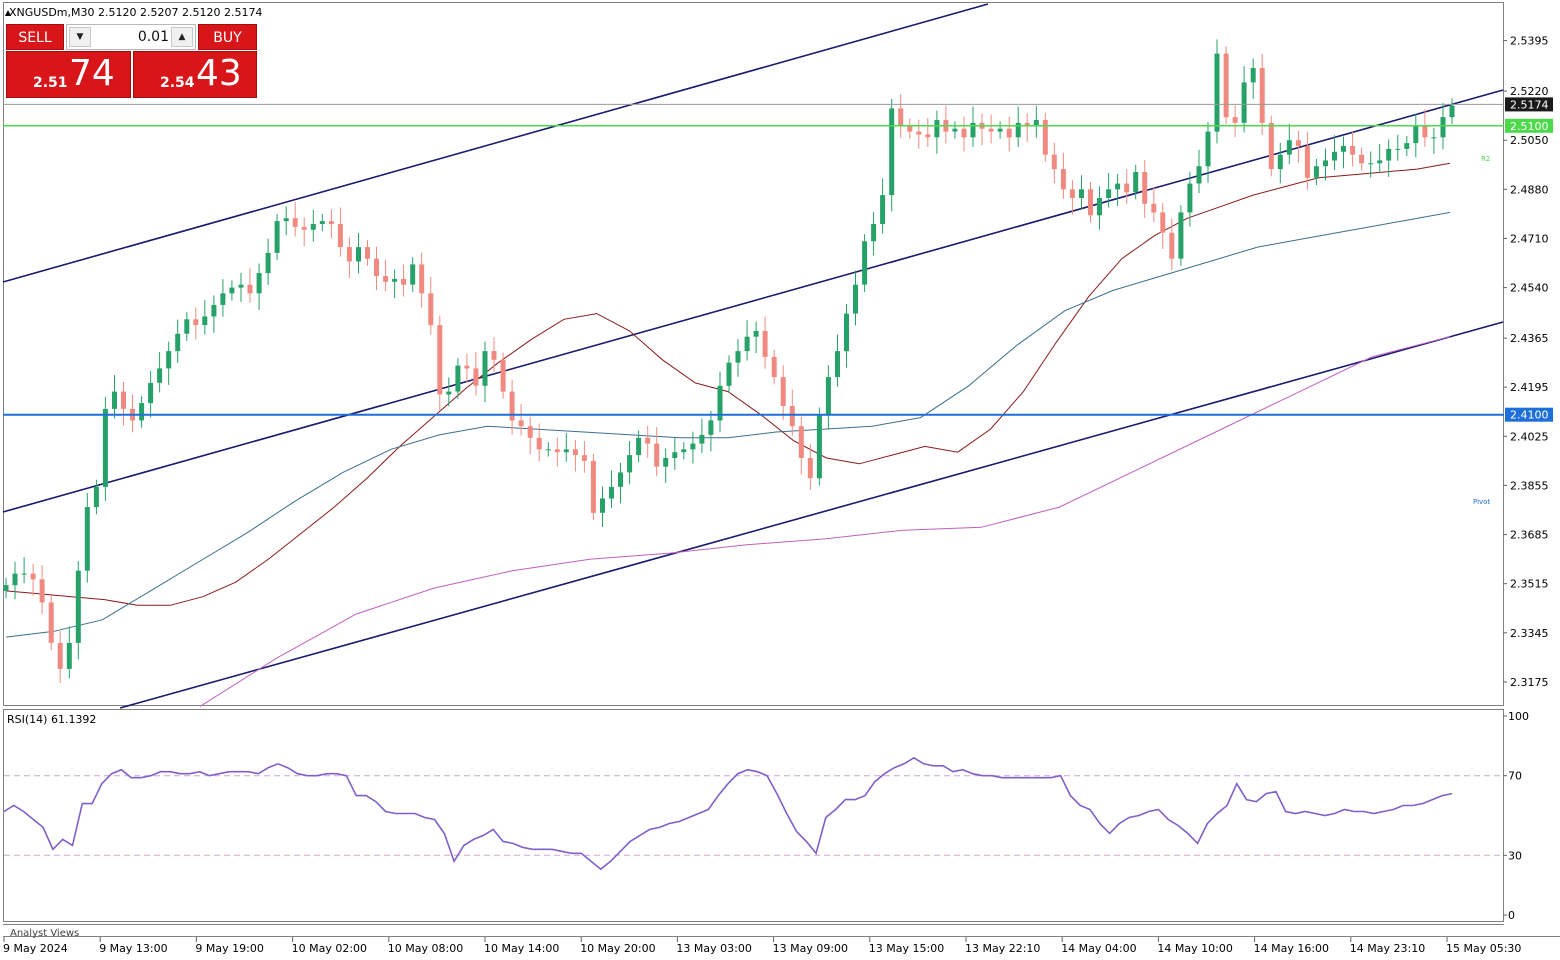 This screenshot has width=1560, height=960. Describe the element at coordinates (182, 37) in the screenshot. I see `lot-increase-icon: ▲` at that location.